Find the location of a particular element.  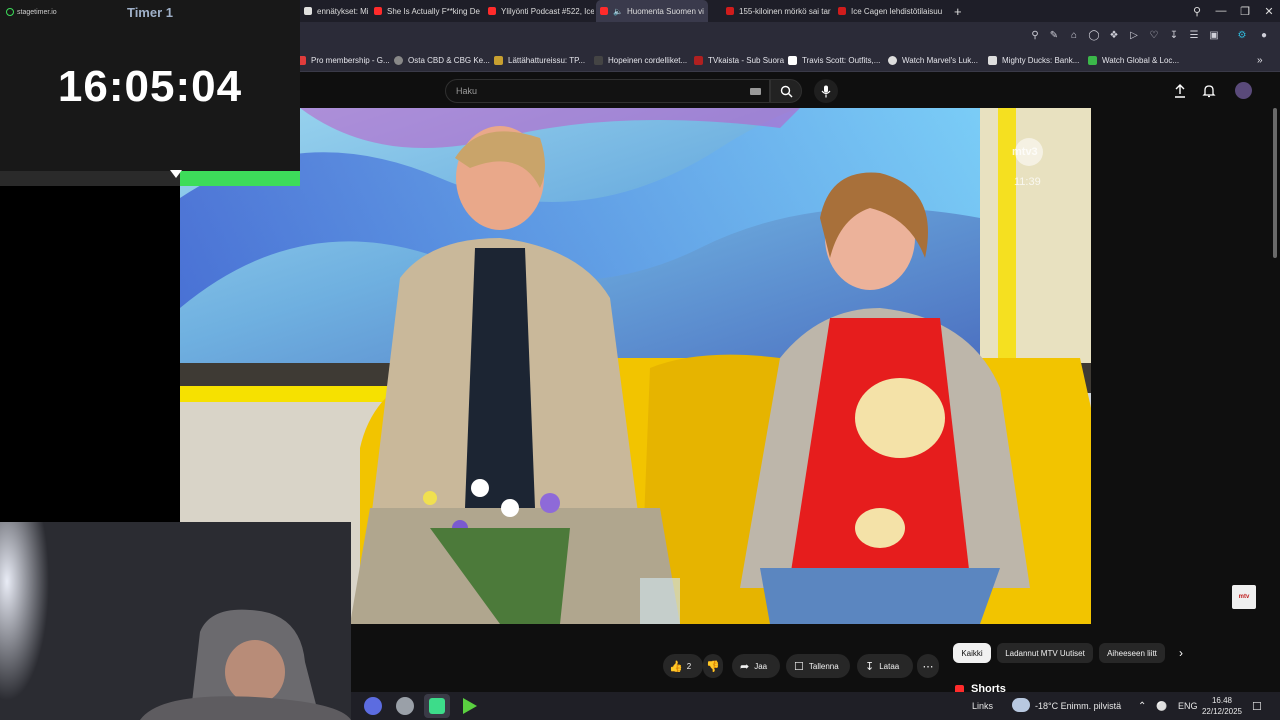

download-button: ↧ Lataa is located at coordinates (885, 666).